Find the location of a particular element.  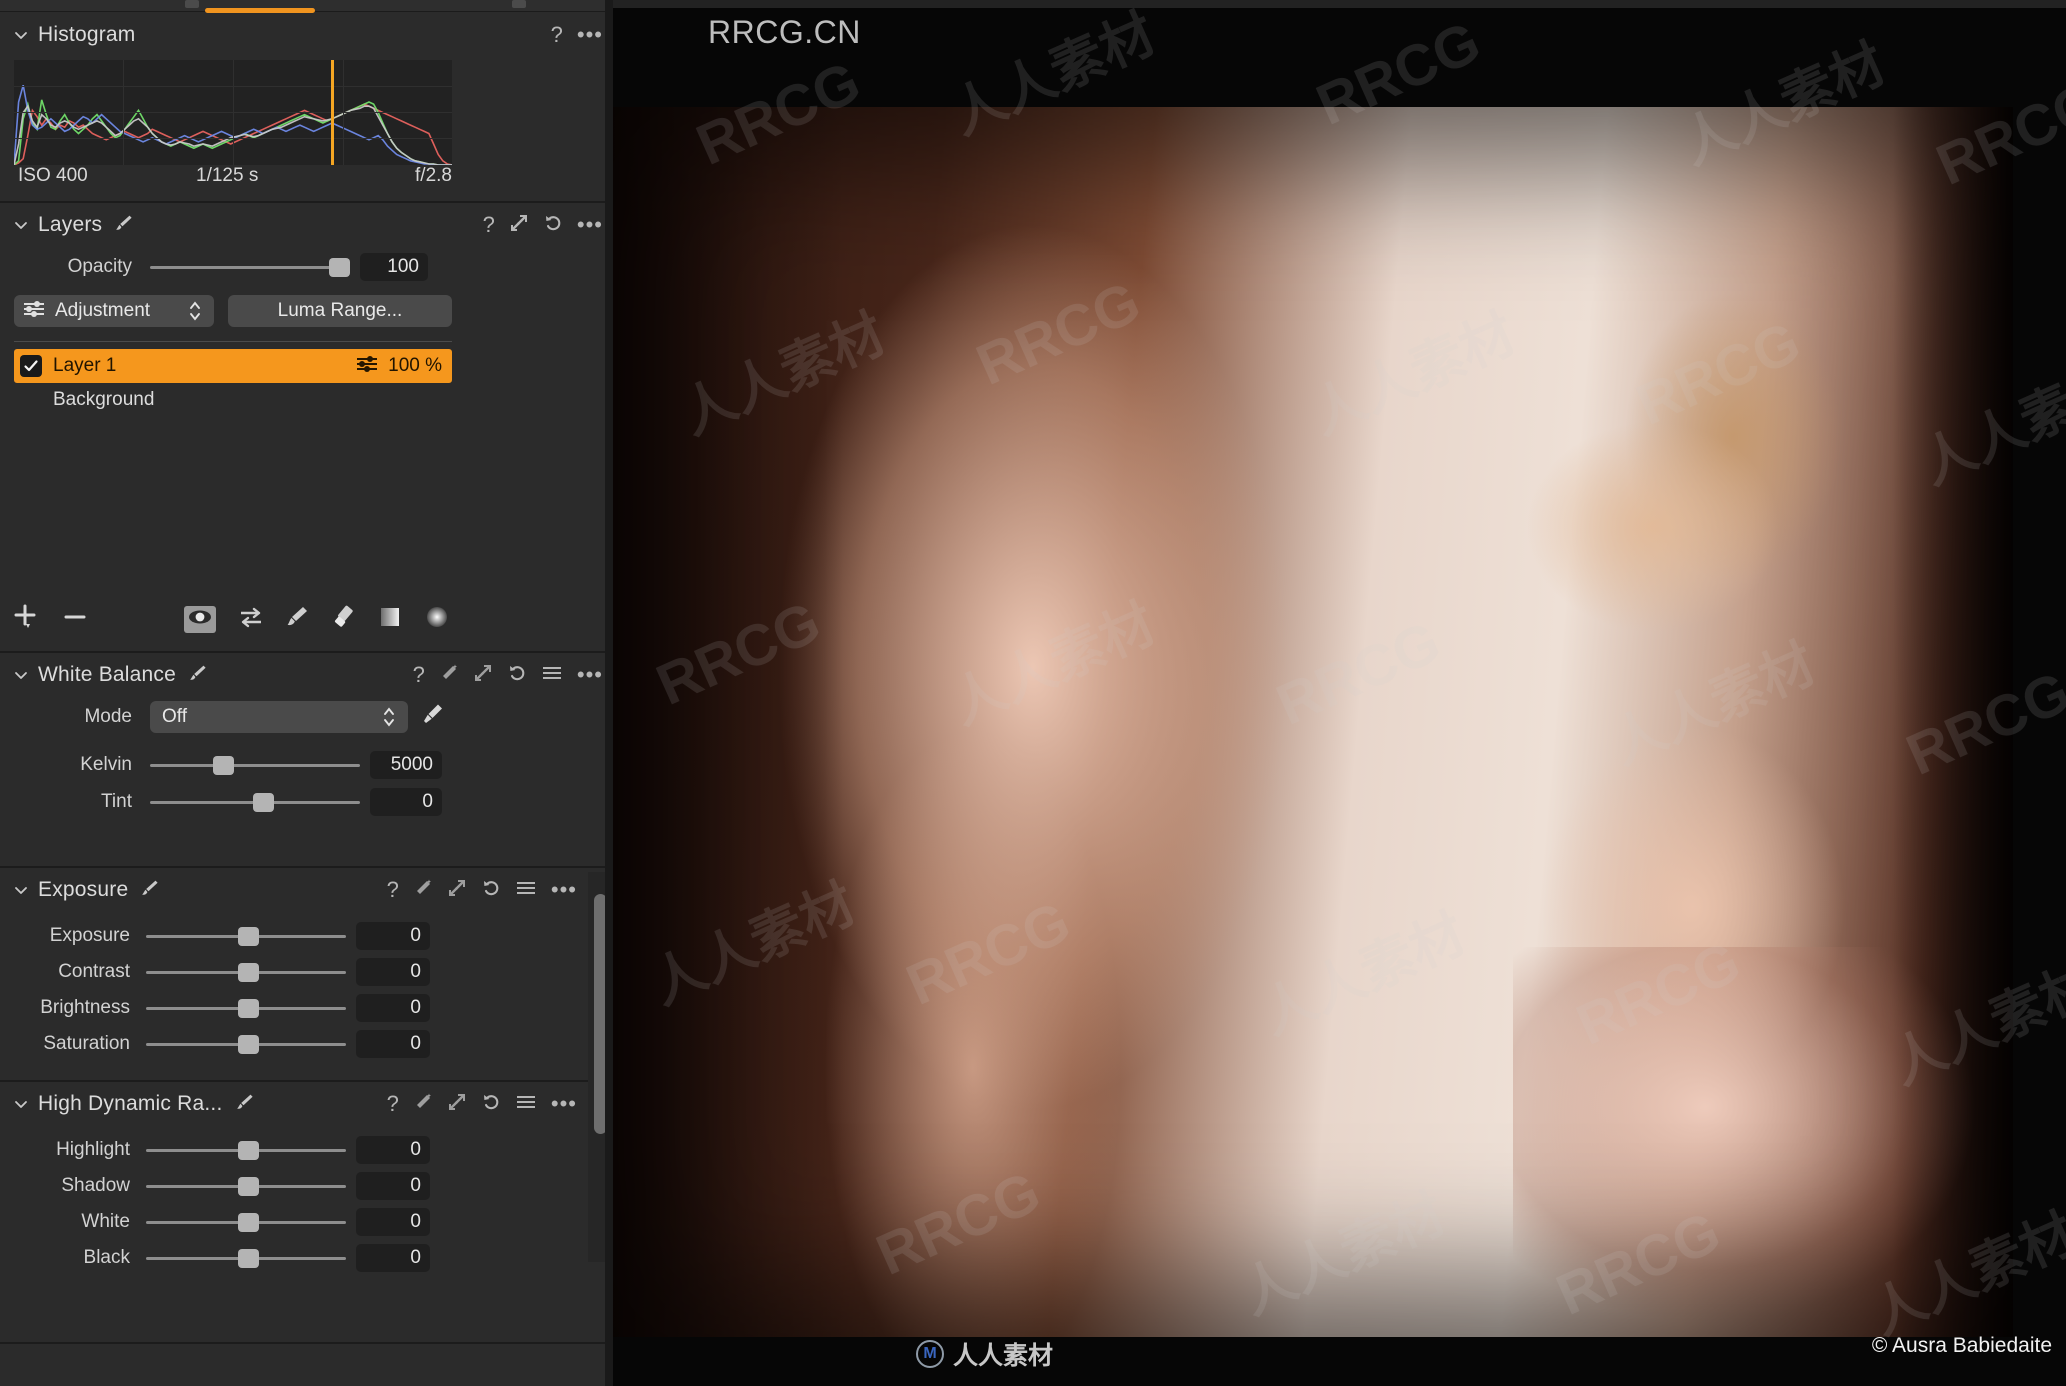

add-layer-button is located at coordinates (26, 619).